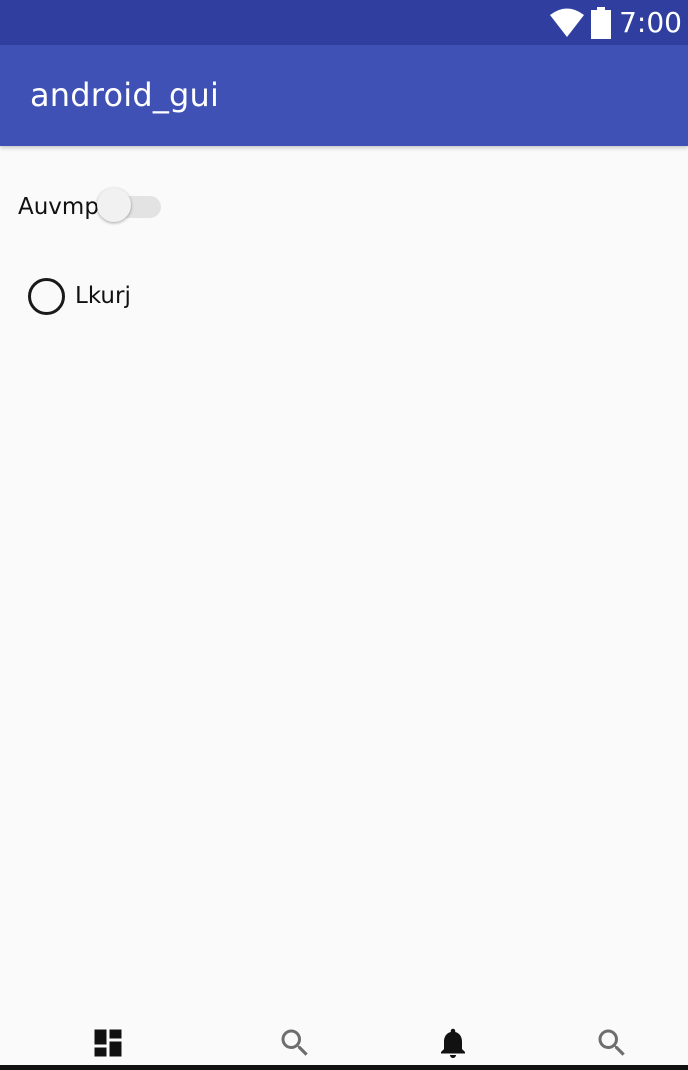 The image size is (688, 1070). What do you see at coordinates (344, 95) in the screenshot?
I see `app-bar: android_gui` at bounding box center [344, 95].